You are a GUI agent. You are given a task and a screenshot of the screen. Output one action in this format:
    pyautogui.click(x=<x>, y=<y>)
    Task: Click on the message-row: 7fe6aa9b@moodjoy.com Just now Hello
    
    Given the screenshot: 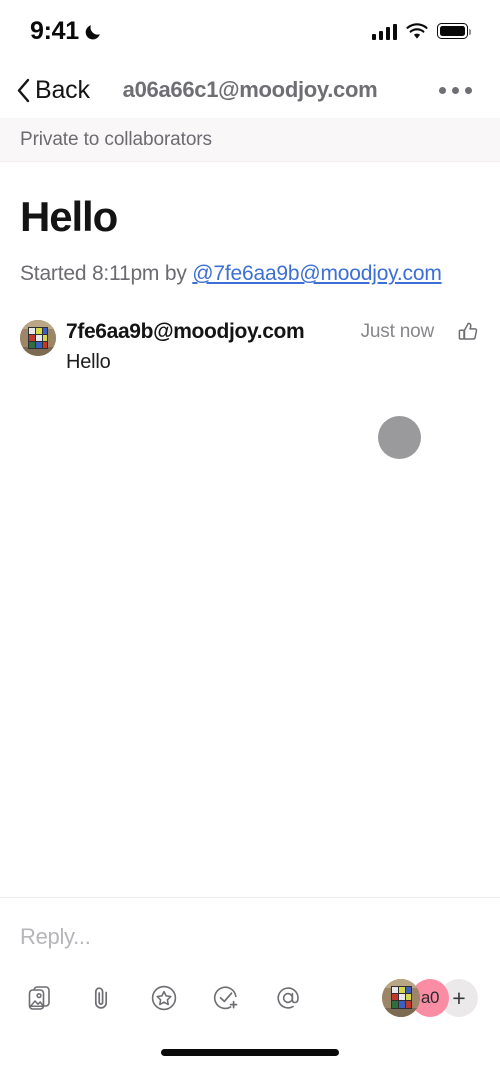 What is the action you would take?
    pyautogui.click(x=250, y=347)
    